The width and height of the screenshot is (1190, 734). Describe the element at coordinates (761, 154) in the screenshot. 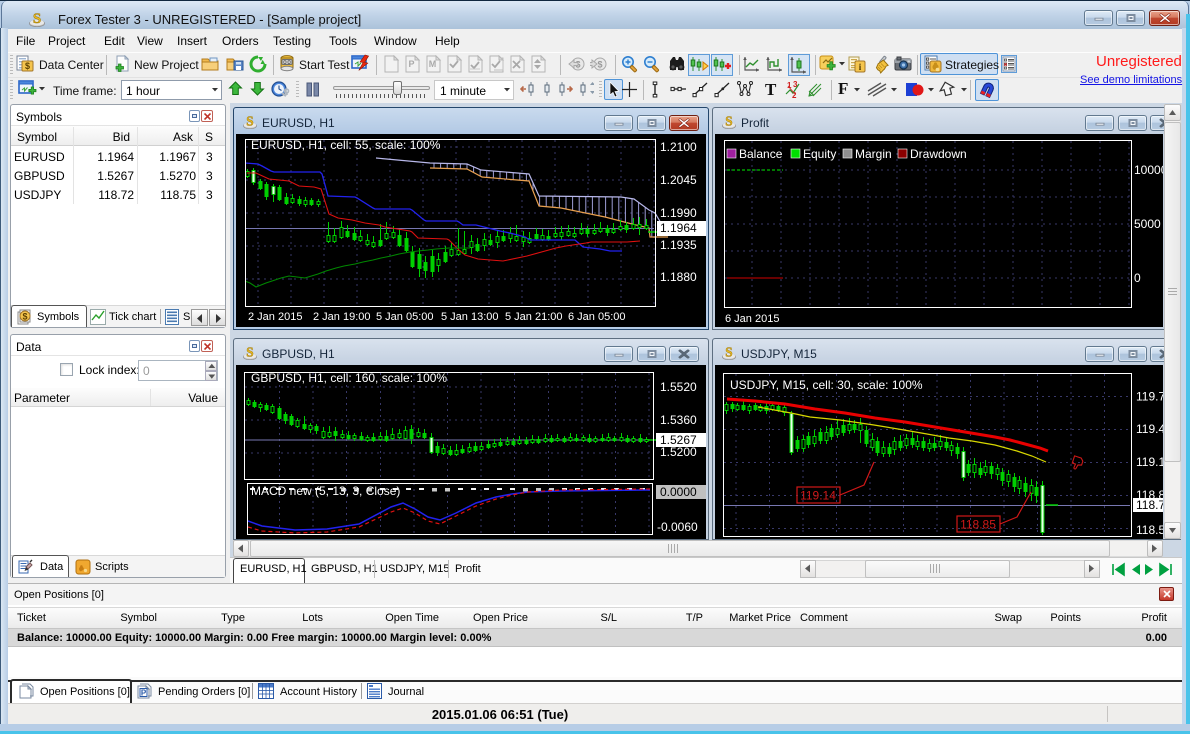

I see `svg-text: Balance` at that location.